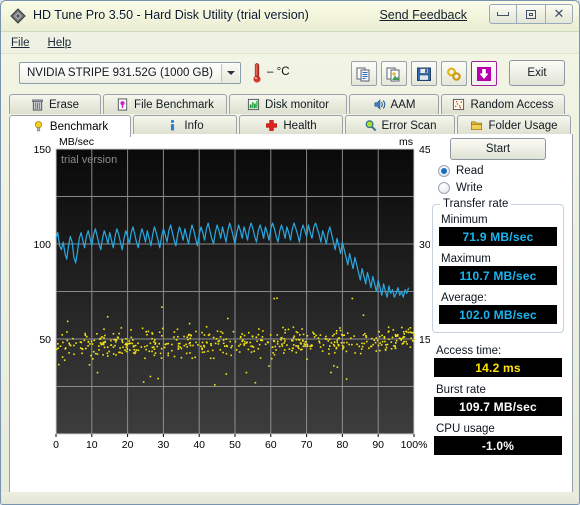 This screenshot has width=580, height=505. Describe the element at coordinates (503, 188) in the screenshot. I see `radio-write: Write` at that location.